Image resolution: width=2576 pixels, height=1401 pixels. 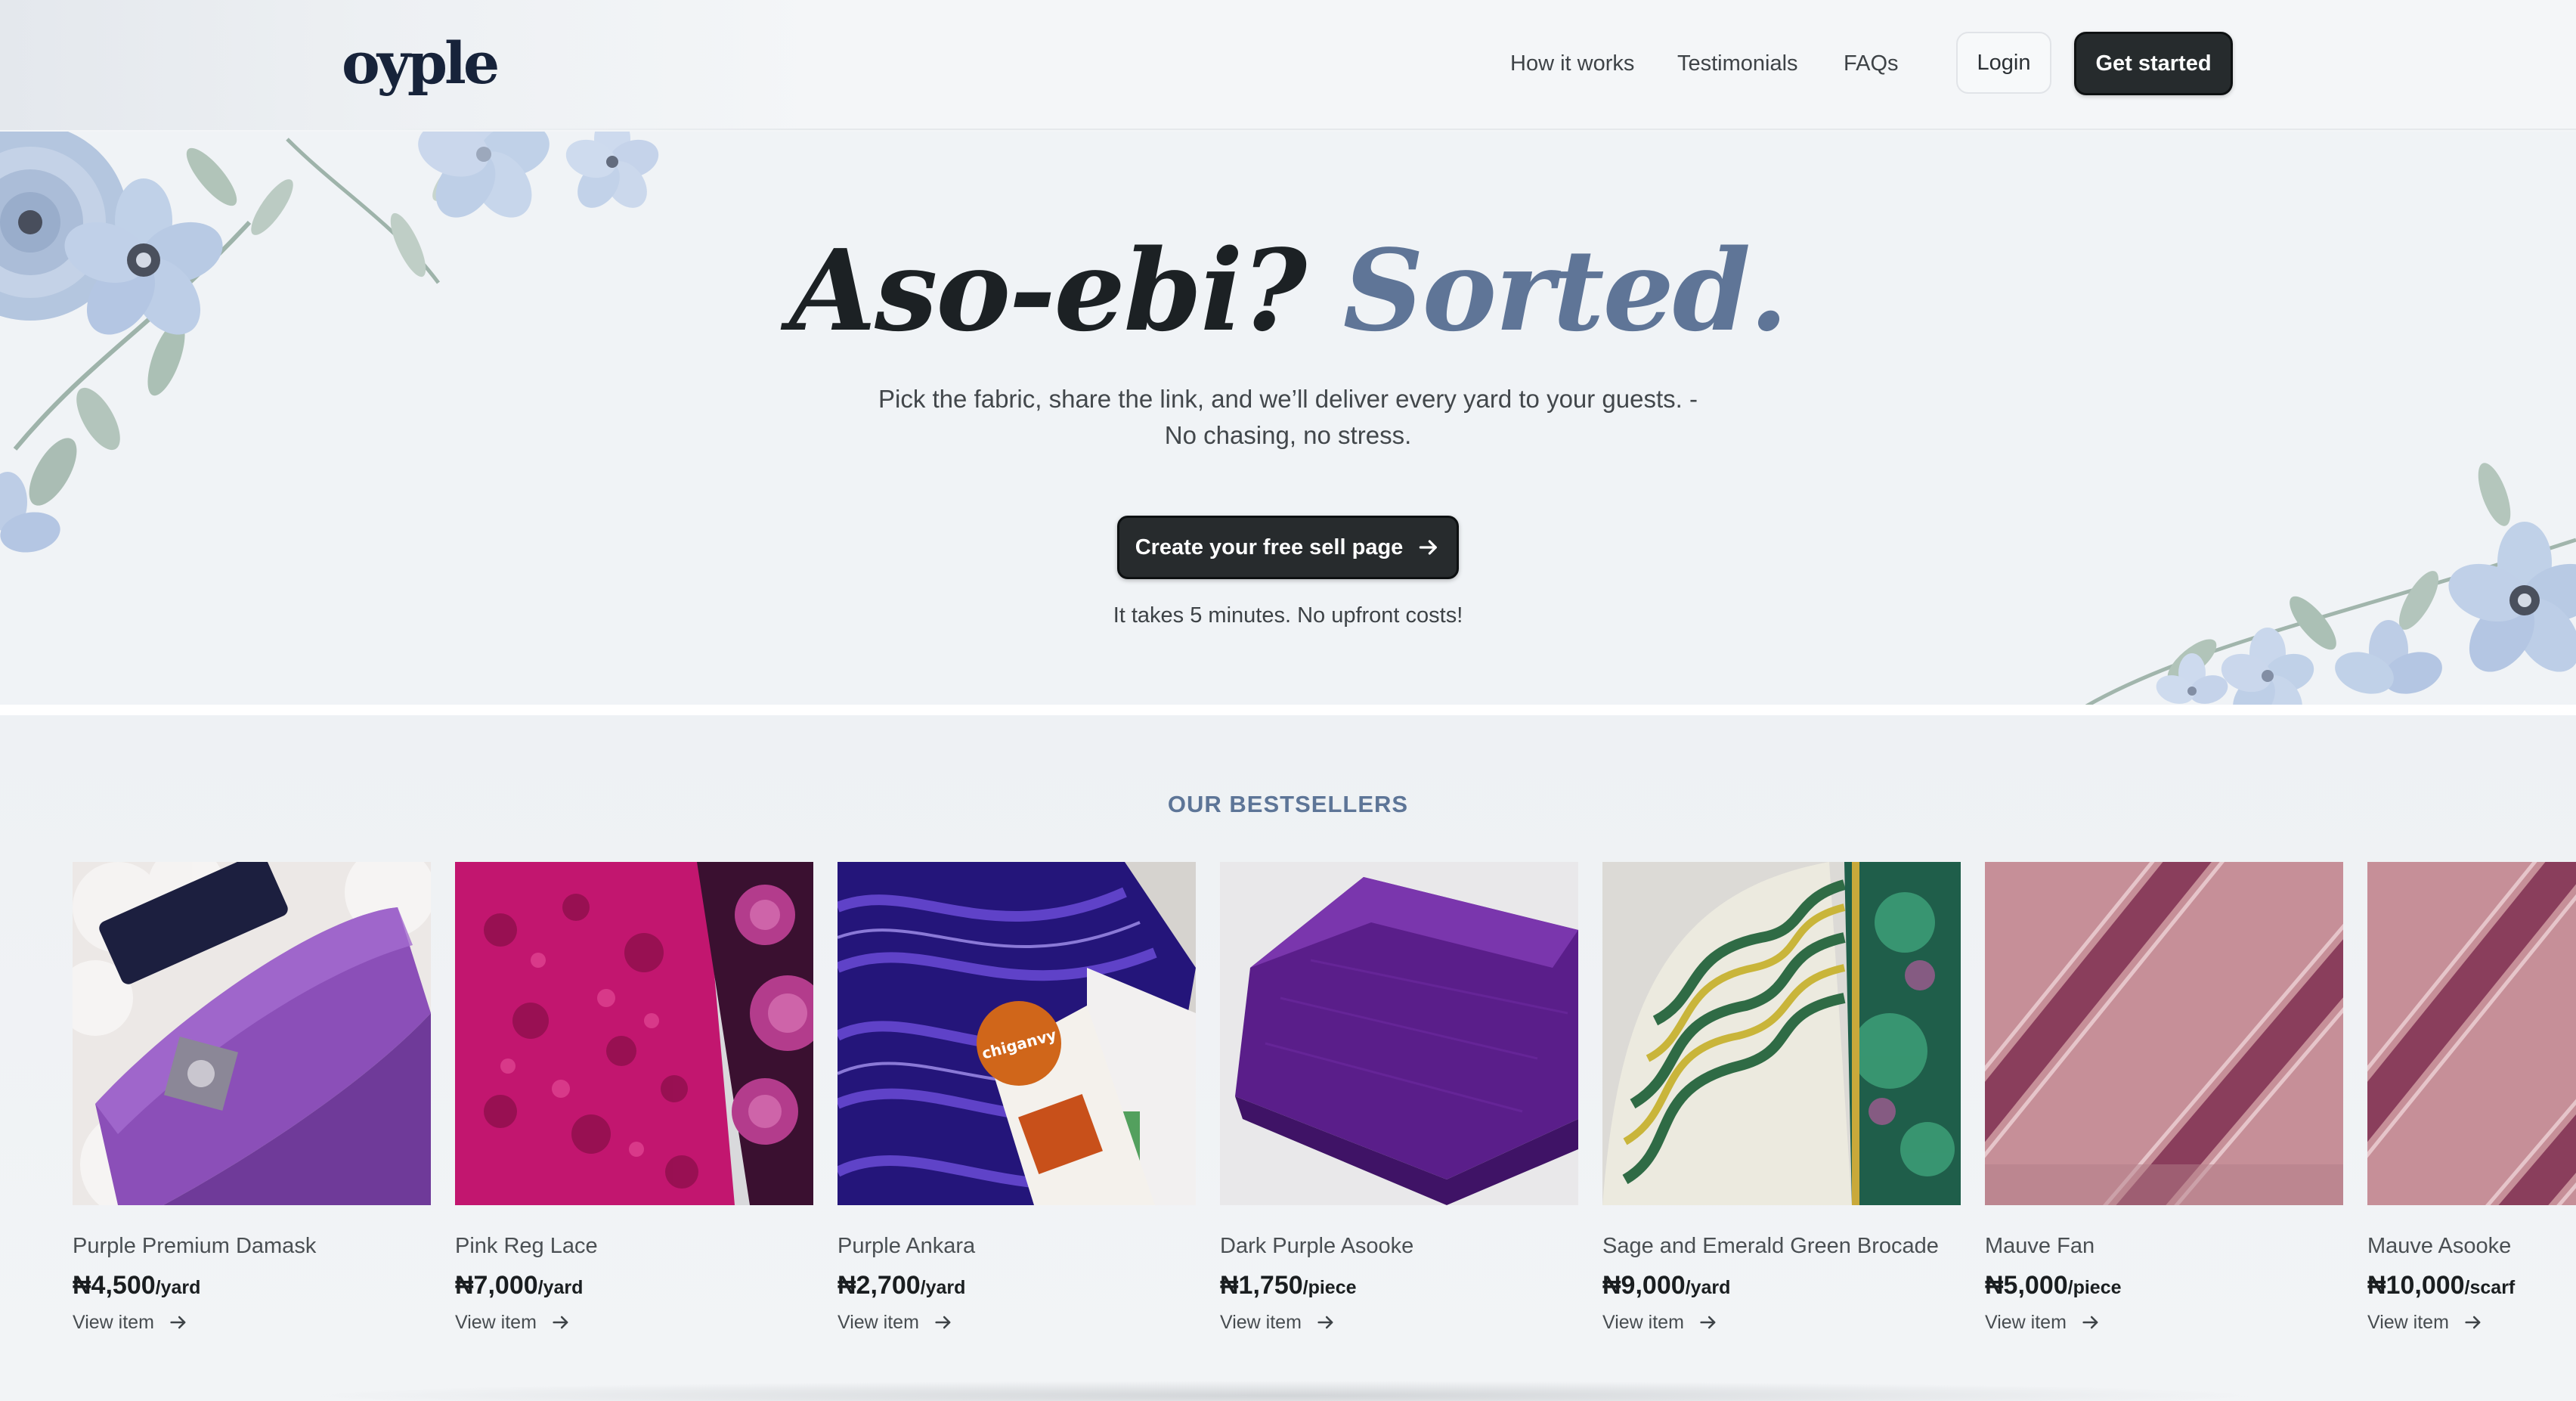 What do you see at coordinates (2490, 1288) in the screenshot?
I see `price-unit: /scarf` at bounding box center [2490, 1288].